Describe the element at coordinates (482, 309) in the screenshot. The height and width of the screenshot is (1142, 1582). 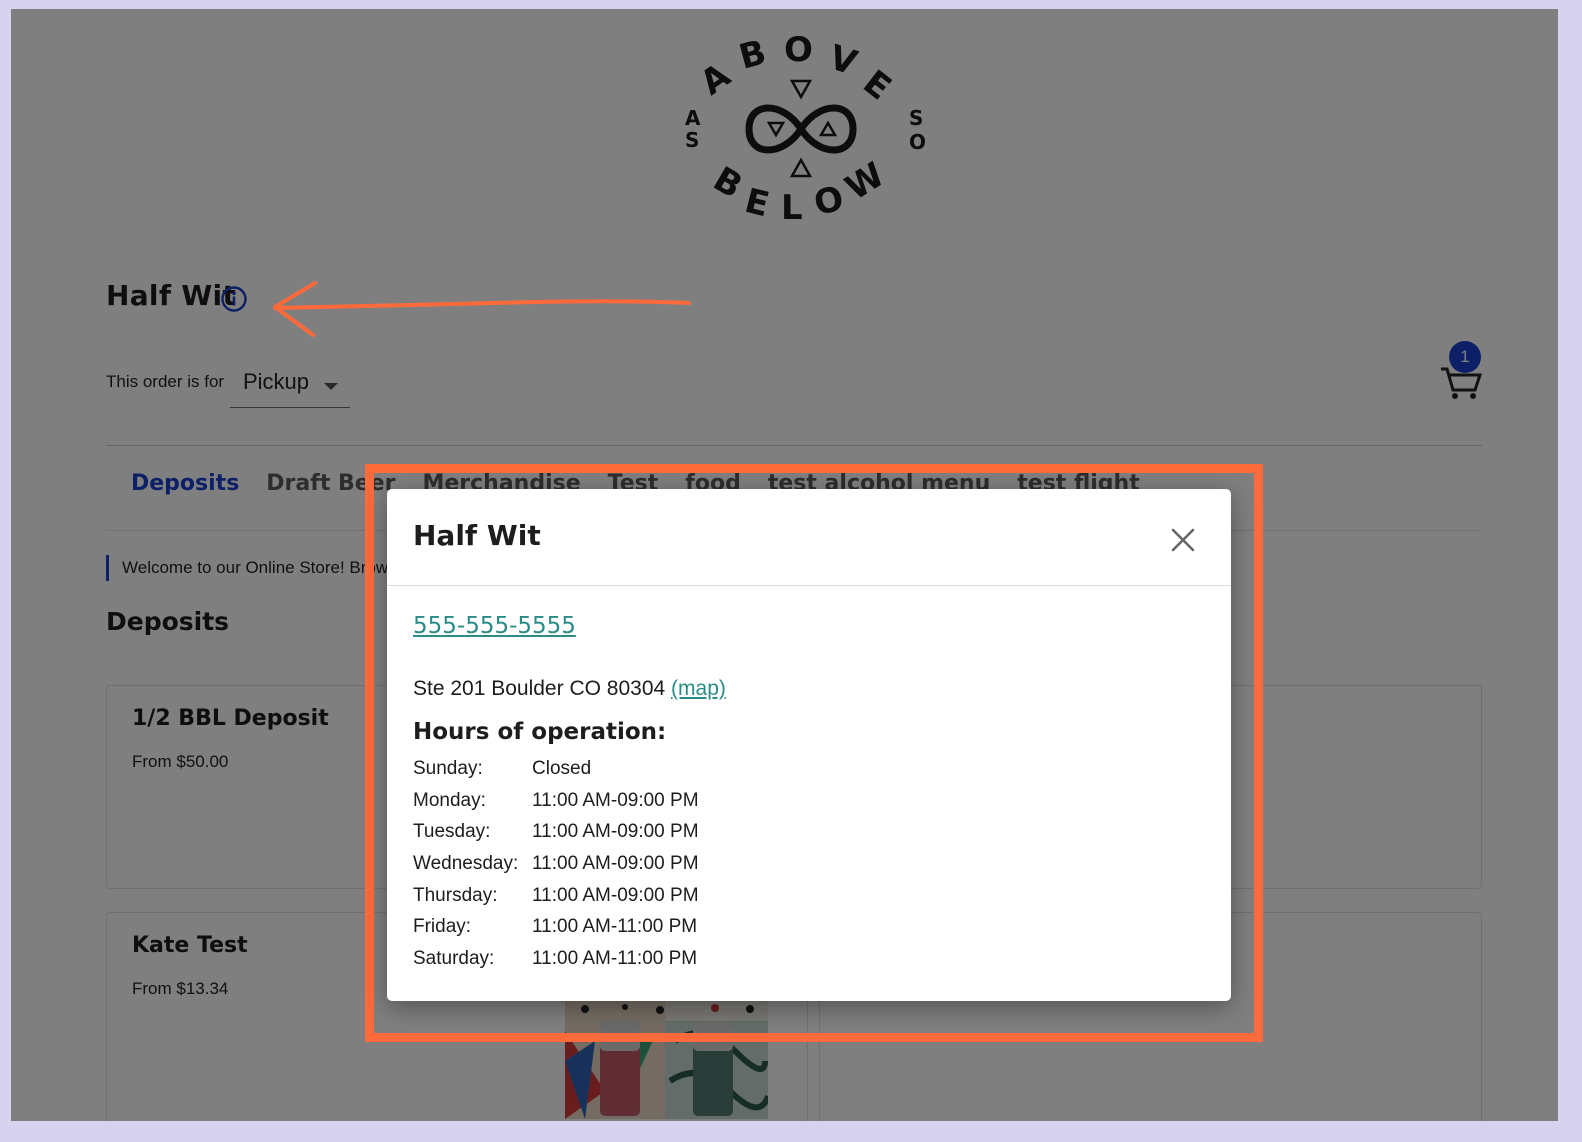
I see `annotation-arrow` at that location.